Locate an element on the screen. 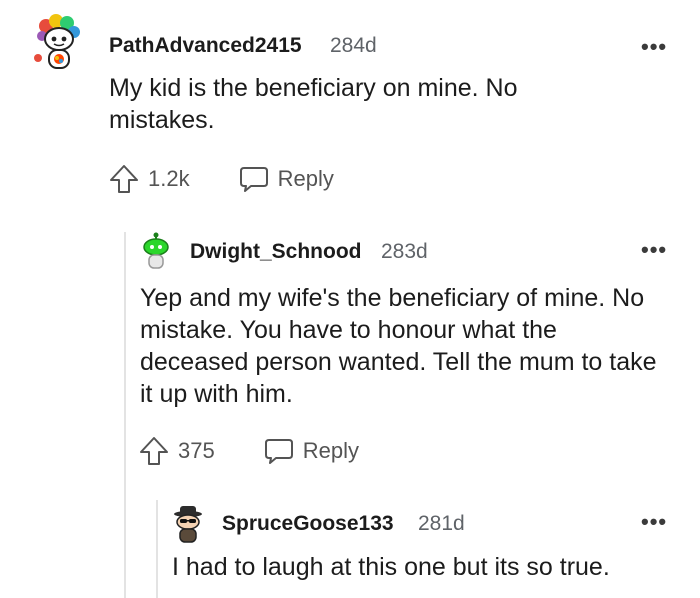  snoo-rainbow-hair-avatar-icon is located at coordinates (57, 41).